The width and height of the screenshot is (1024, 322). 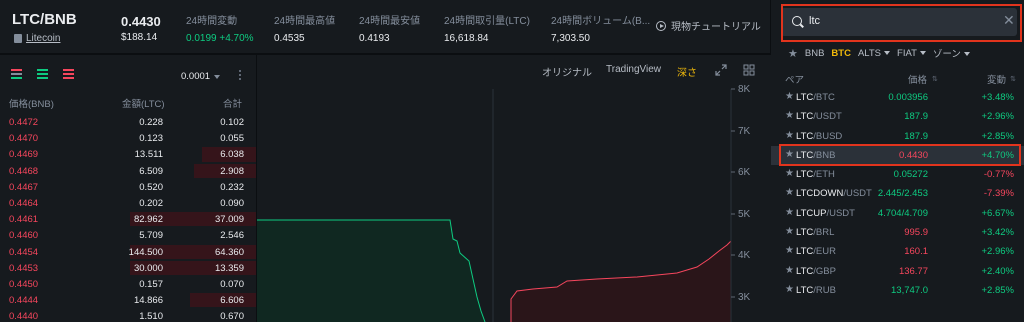 What do you see at coordinates (600, 28) in the screenshot?
I see `stat-24h-volume-bnb: 24時間ボリューム(B... 7,303.50` at bounding box center [600, 28].